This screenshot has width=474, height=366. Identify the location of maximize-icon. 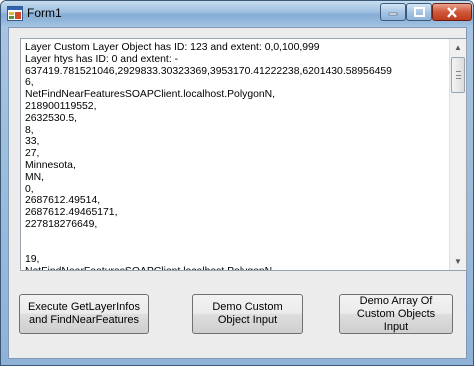
(419, 12).